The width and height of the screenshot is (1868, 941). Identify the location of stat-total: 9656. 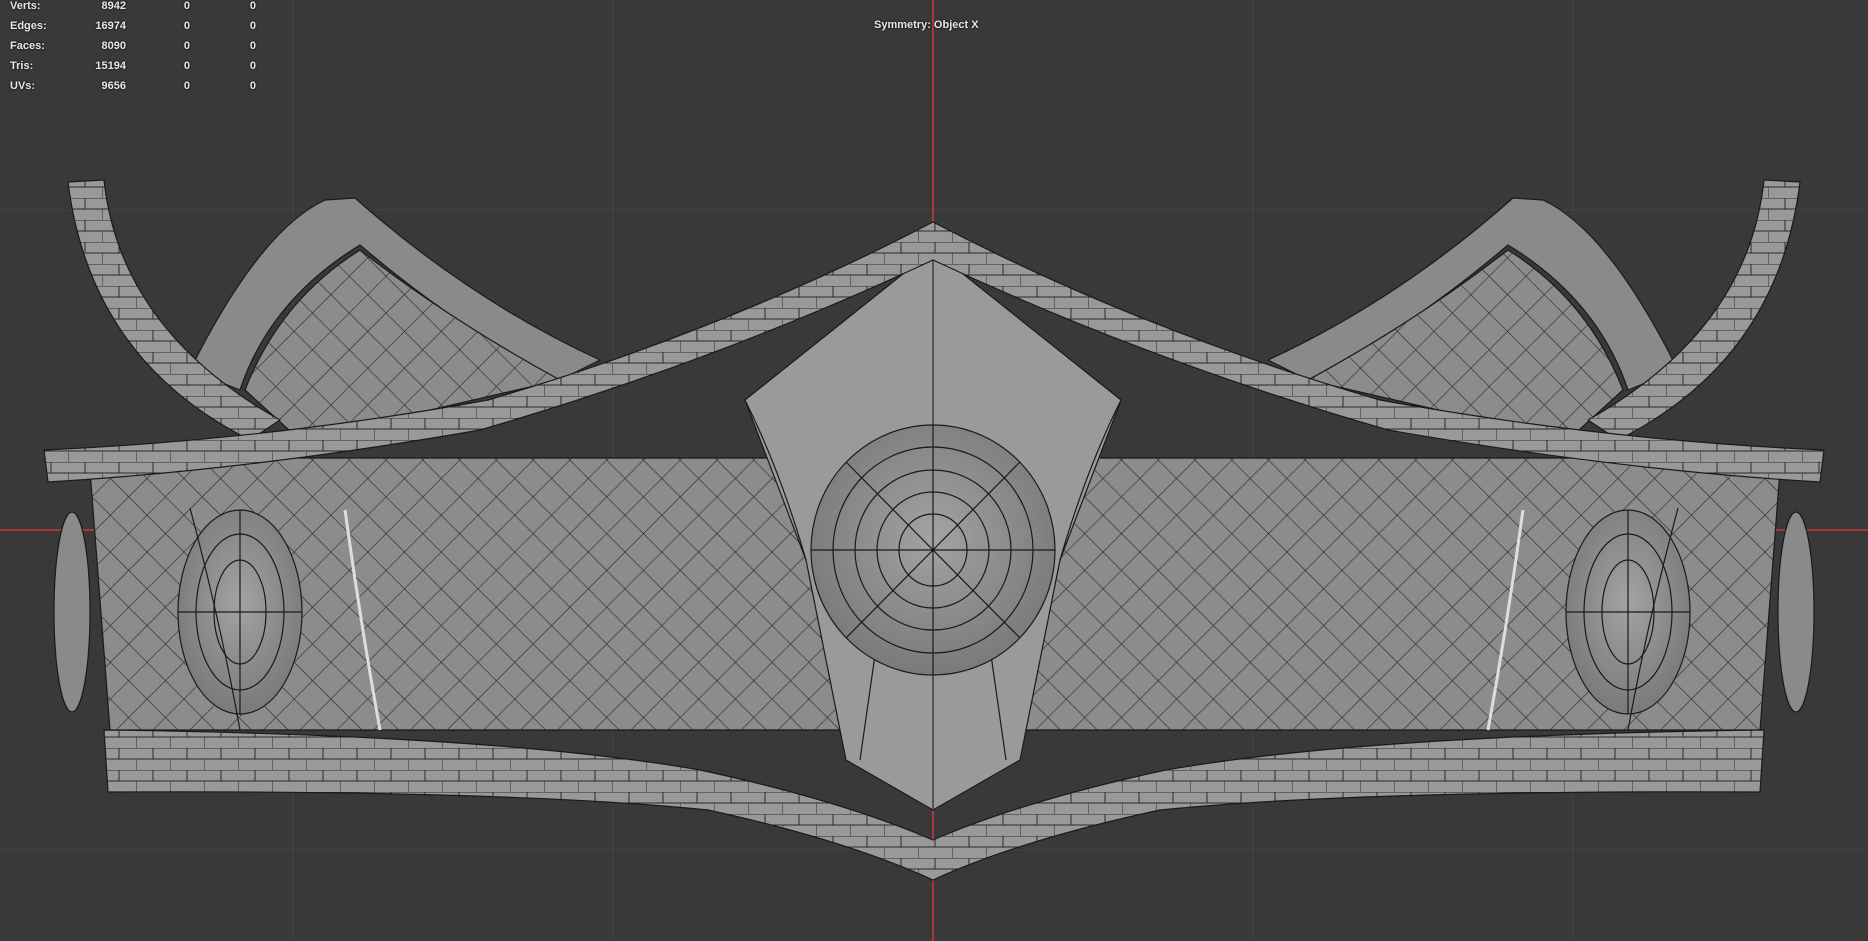
(113, 86).